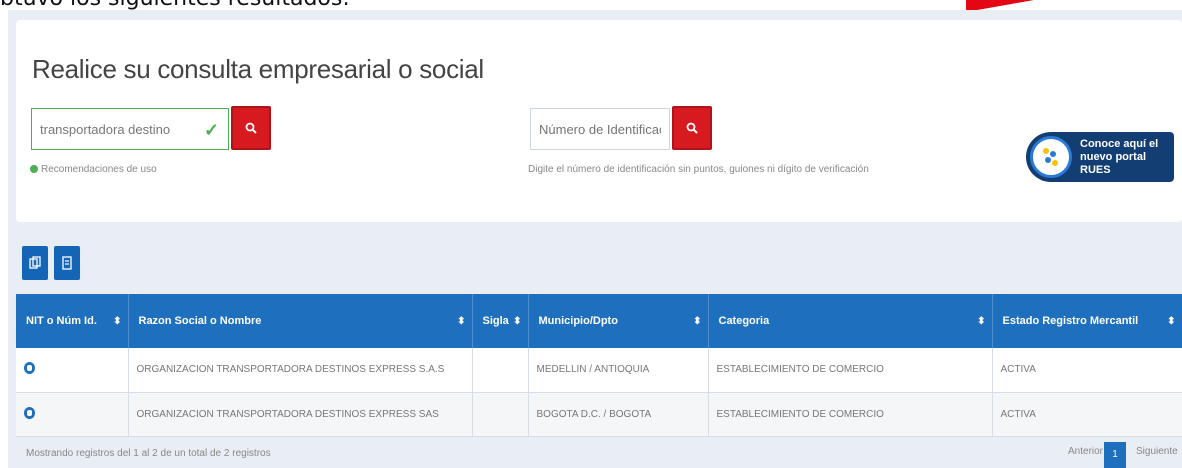  I want to click on usage-recommendations-link: Recomendaciones de uso, so click(93, 169).